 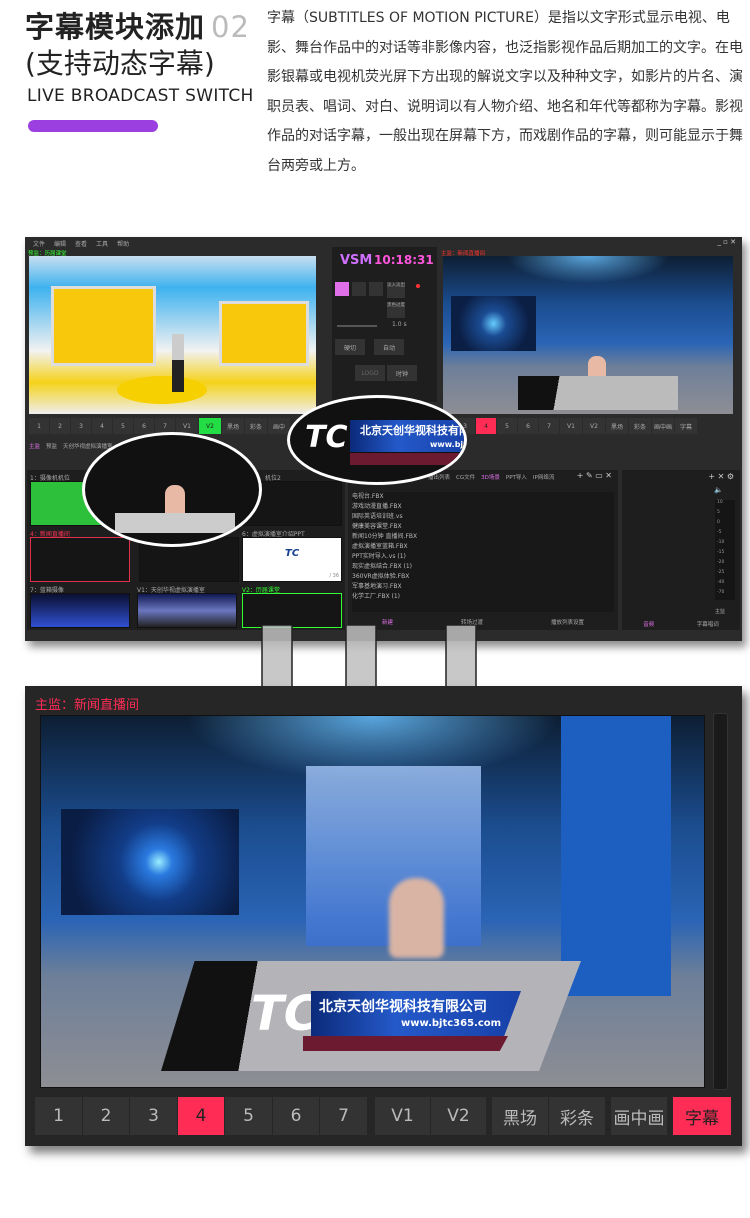 What do you see at coordinates (279, 426) in the screenshot?
I see `preview-button-画中: 画中` at bounding box center [279, 426].